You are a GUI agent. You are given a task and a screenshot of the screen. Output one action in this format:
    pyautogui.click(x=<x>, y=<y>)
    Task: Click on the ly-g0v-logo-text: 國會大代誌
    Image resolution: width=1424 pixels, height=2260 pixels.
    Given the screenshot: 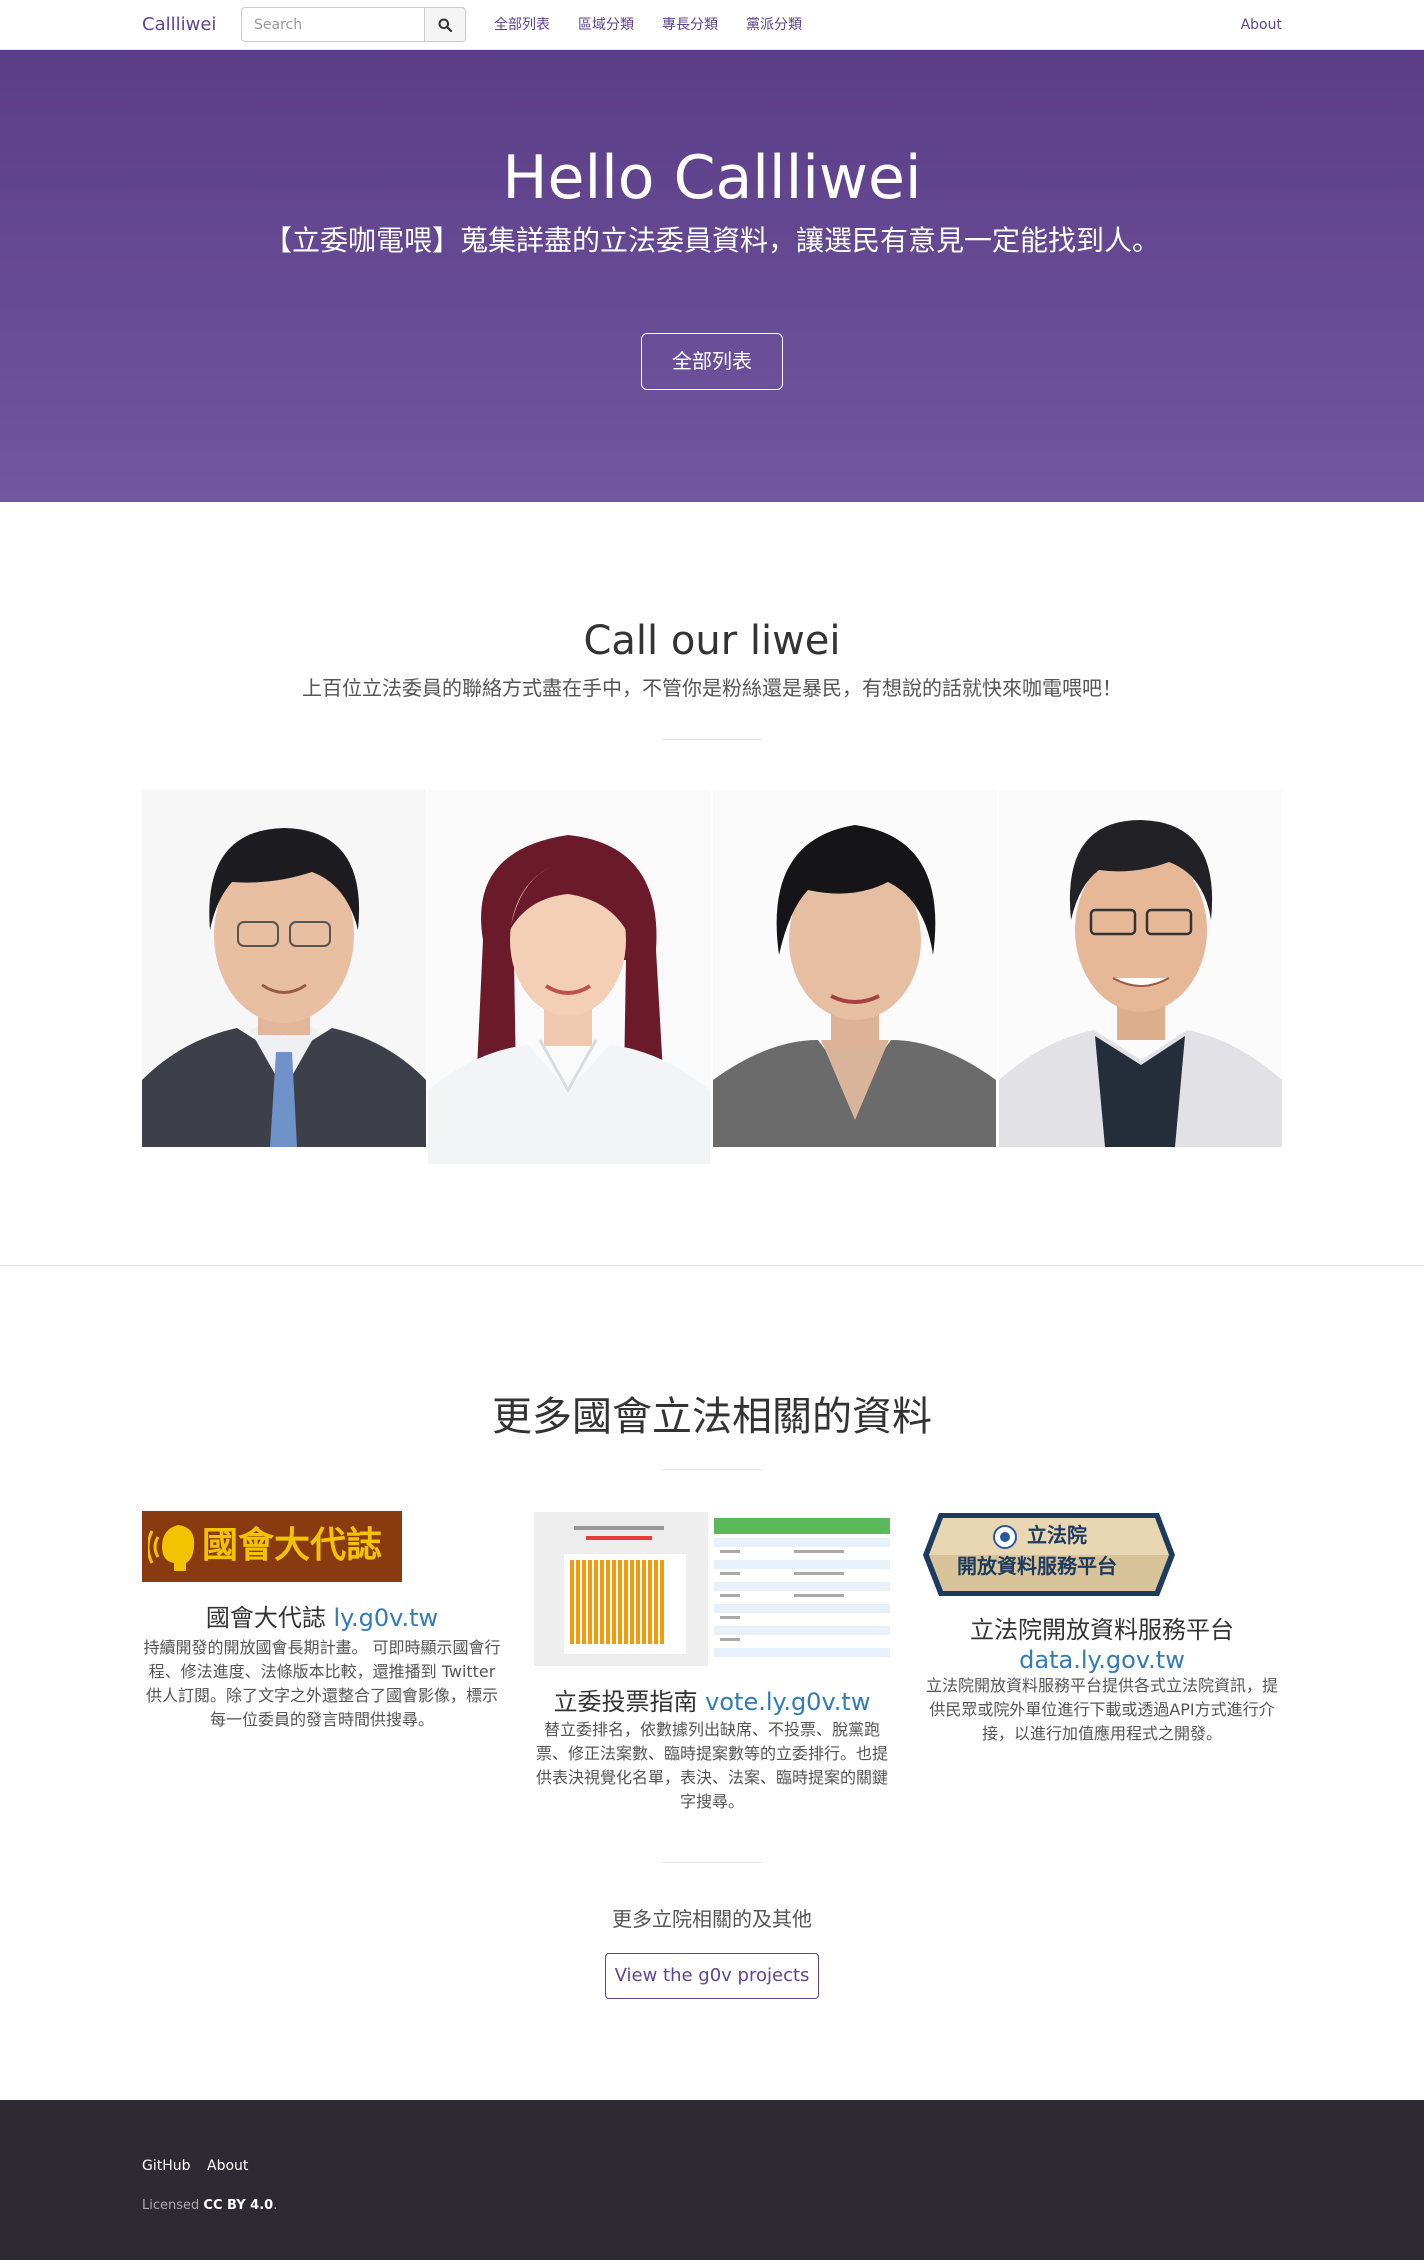 What is the action you would take?
    pyautogui.click(x=292, y=1545)
    